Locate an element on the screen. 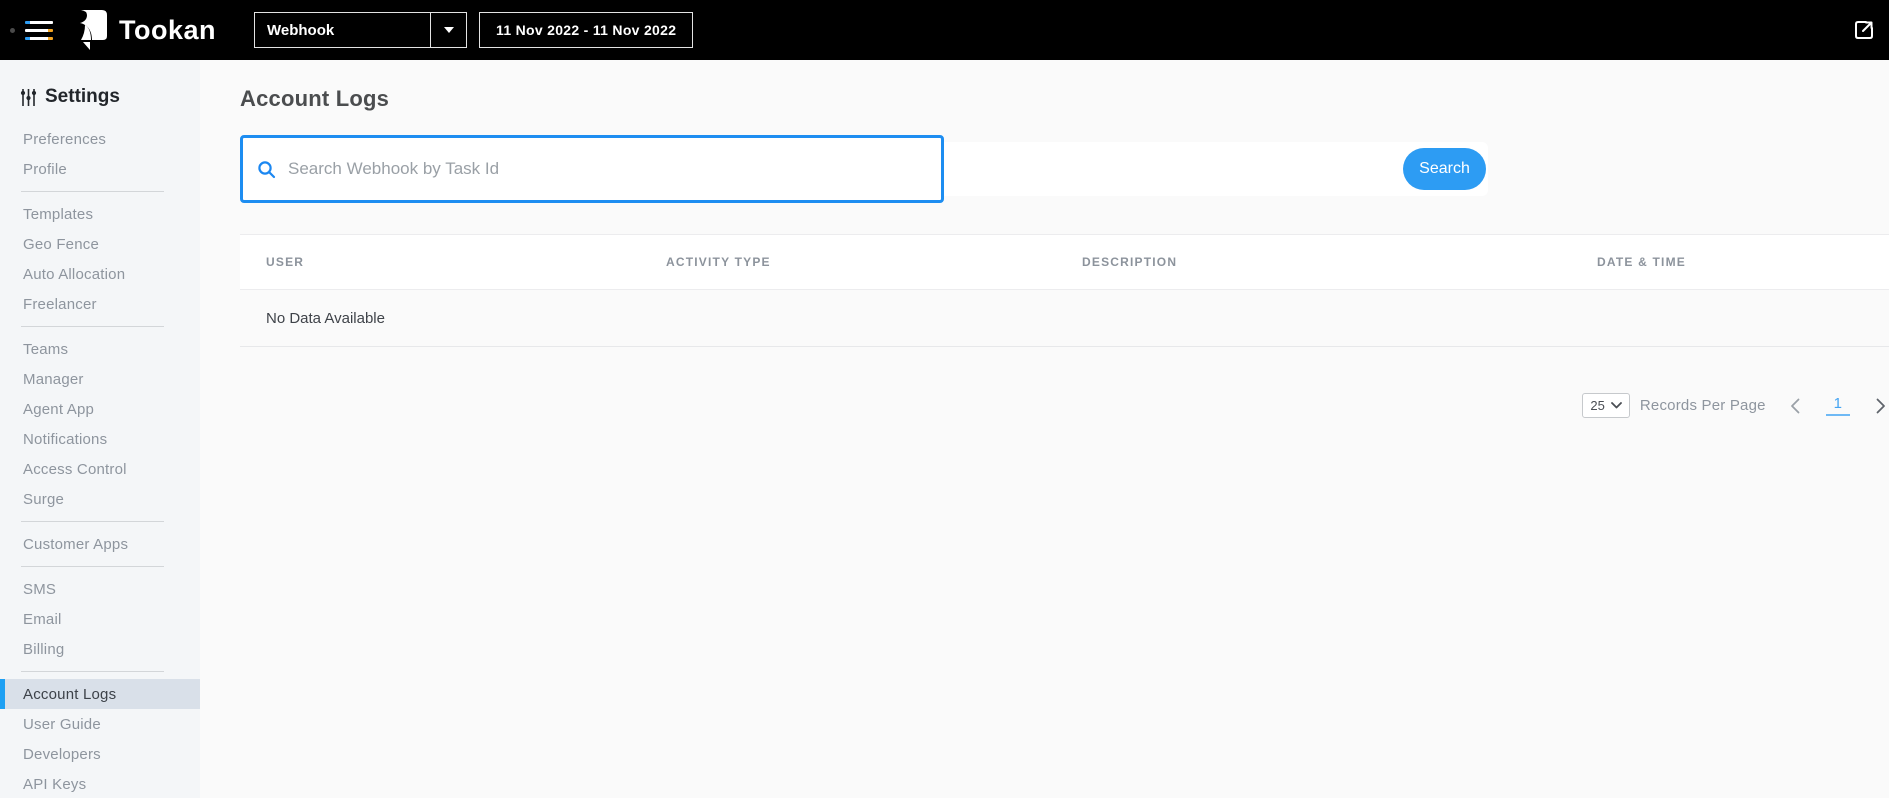  sidebar-item-access-control: Access Control is located at coordinates (100, 469).